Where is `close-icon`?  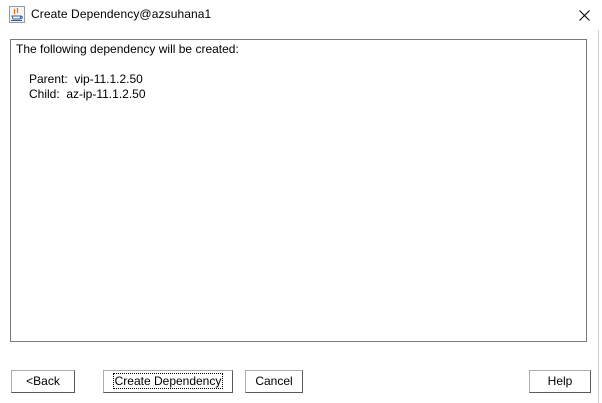
close-icon is located at coordinates (584, 15).